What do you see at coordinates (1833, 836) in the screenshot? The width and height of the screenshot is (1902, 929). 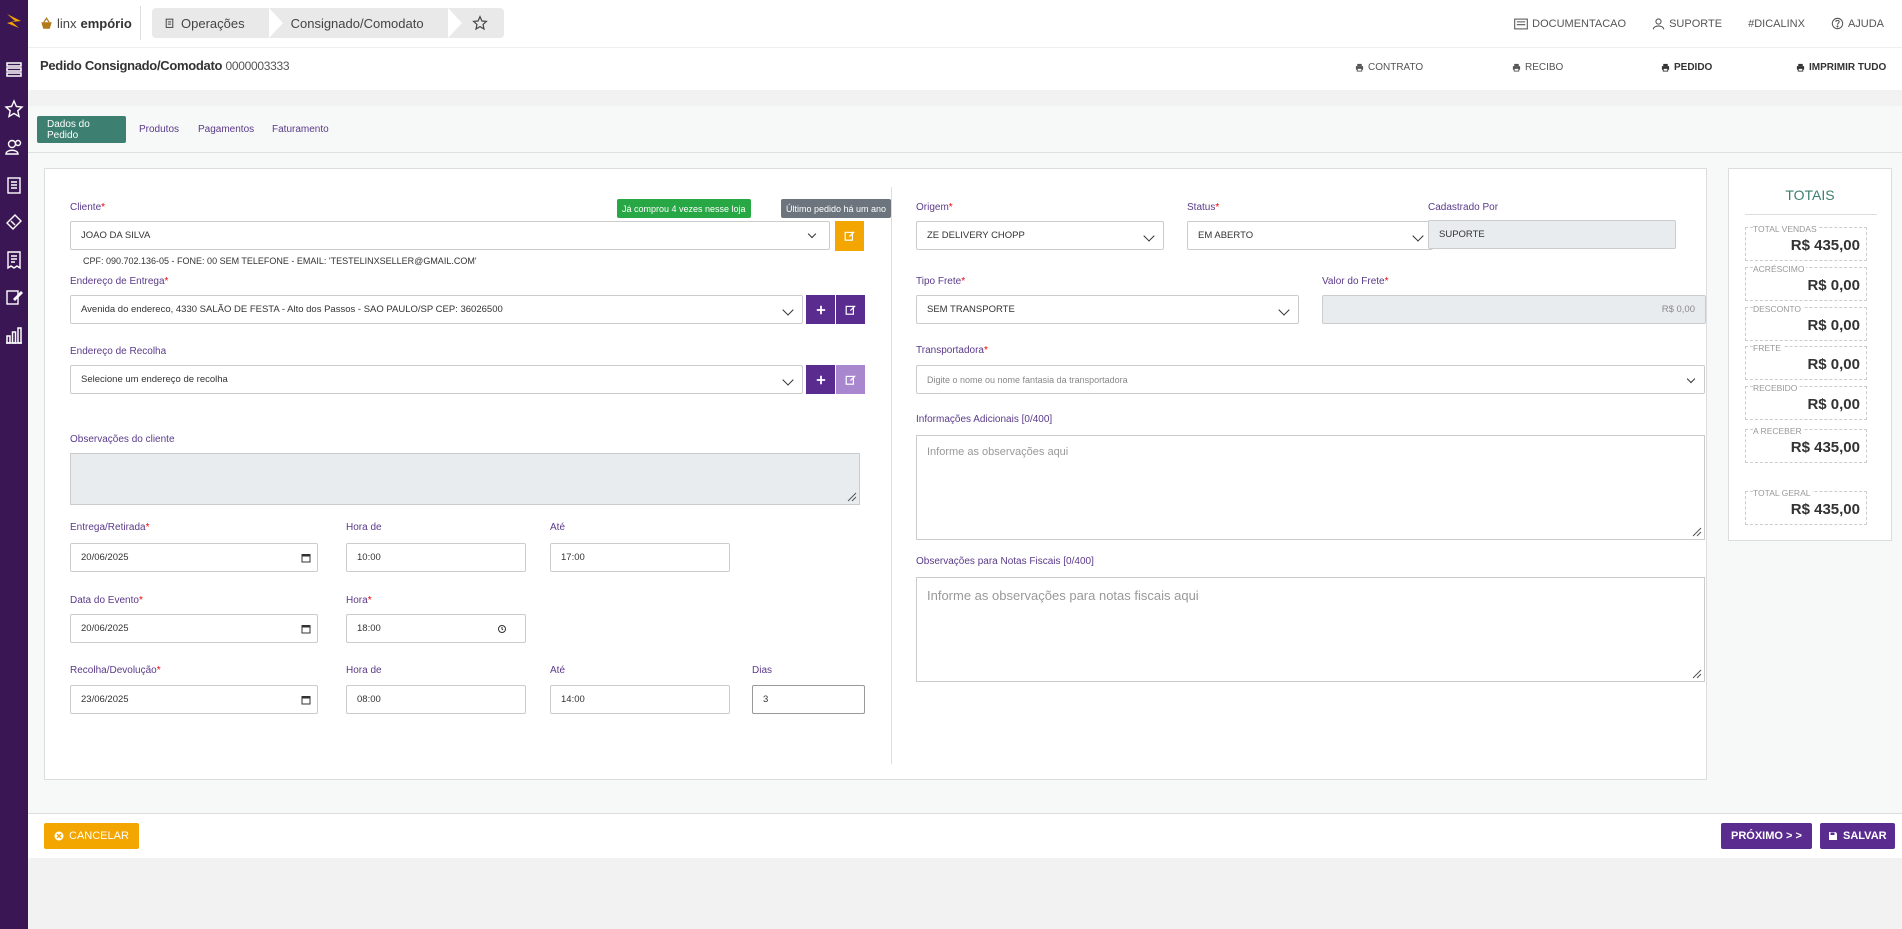 I see `save-icon` at bounding box center [1833, 836].